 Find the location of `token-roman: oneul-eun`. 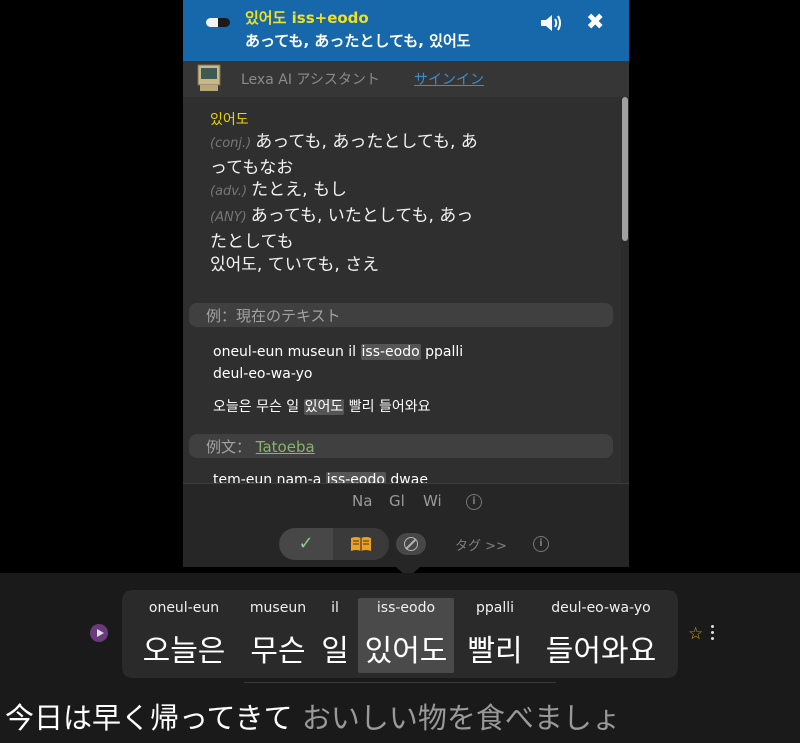

token-roman: oneul-eun is located at coordinates (184, 608).